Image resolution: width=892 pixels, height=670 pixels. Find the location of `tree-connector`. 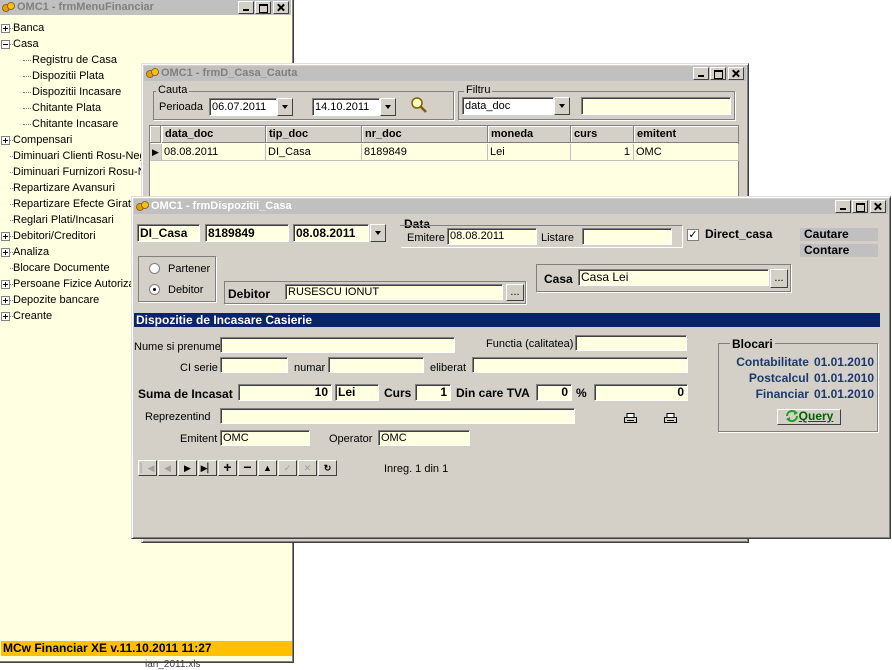

tree-connector is located at coordinates (27, 76).